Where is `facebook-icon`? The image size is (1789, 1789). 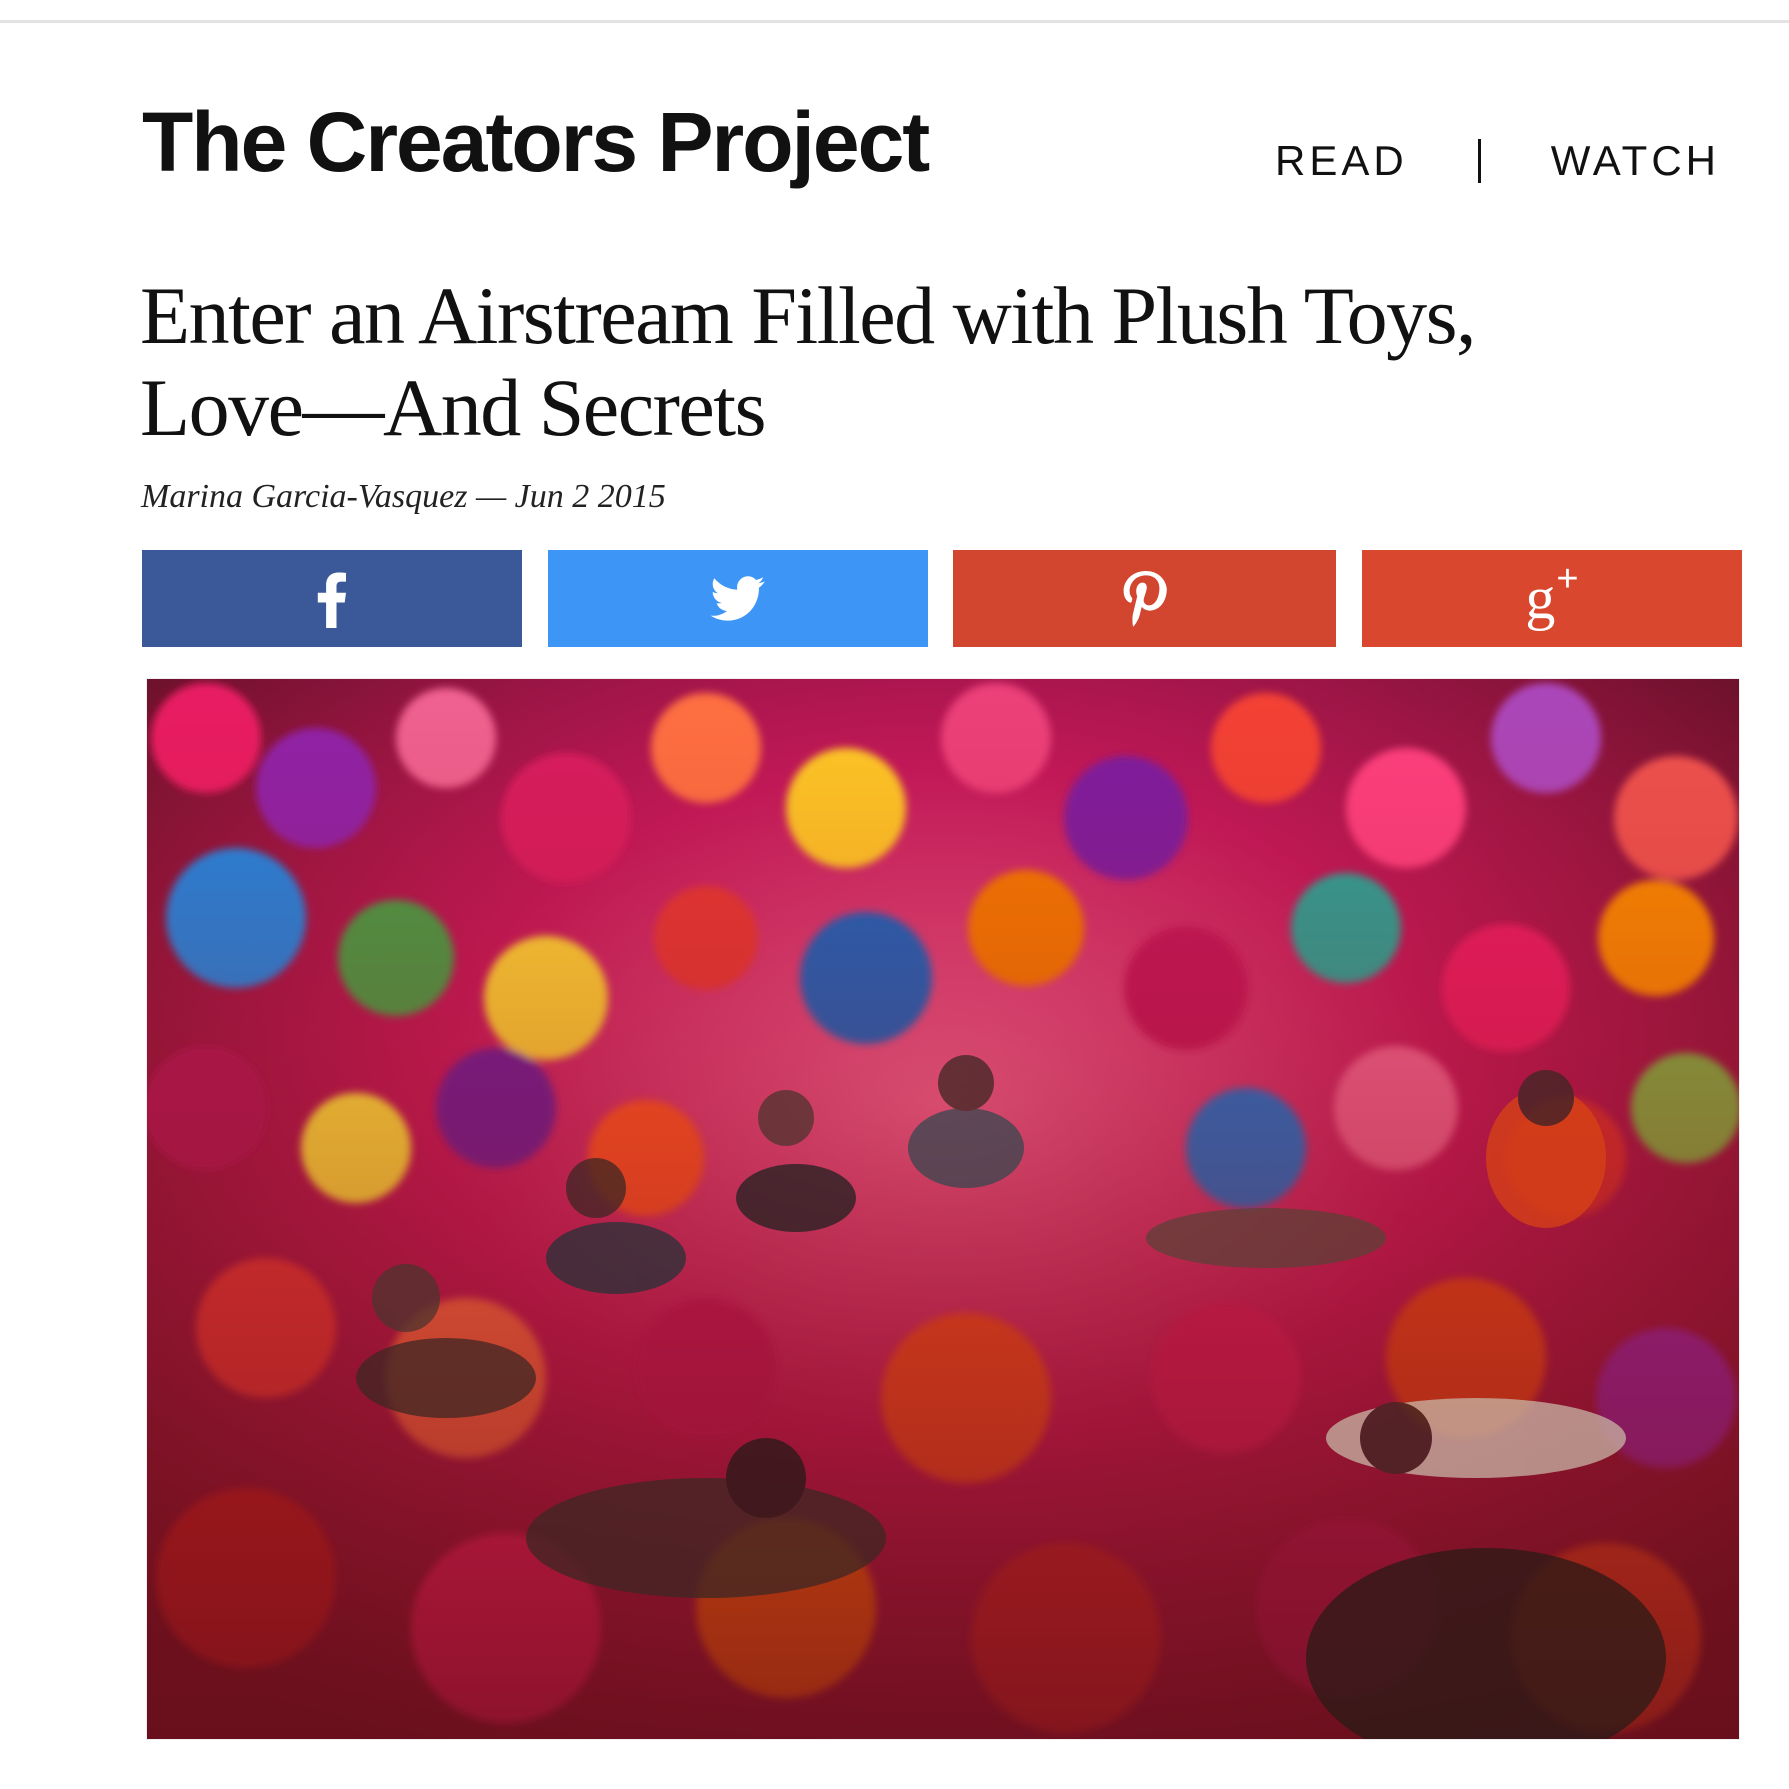
facebook-icon is located at coordinates (332, 599).